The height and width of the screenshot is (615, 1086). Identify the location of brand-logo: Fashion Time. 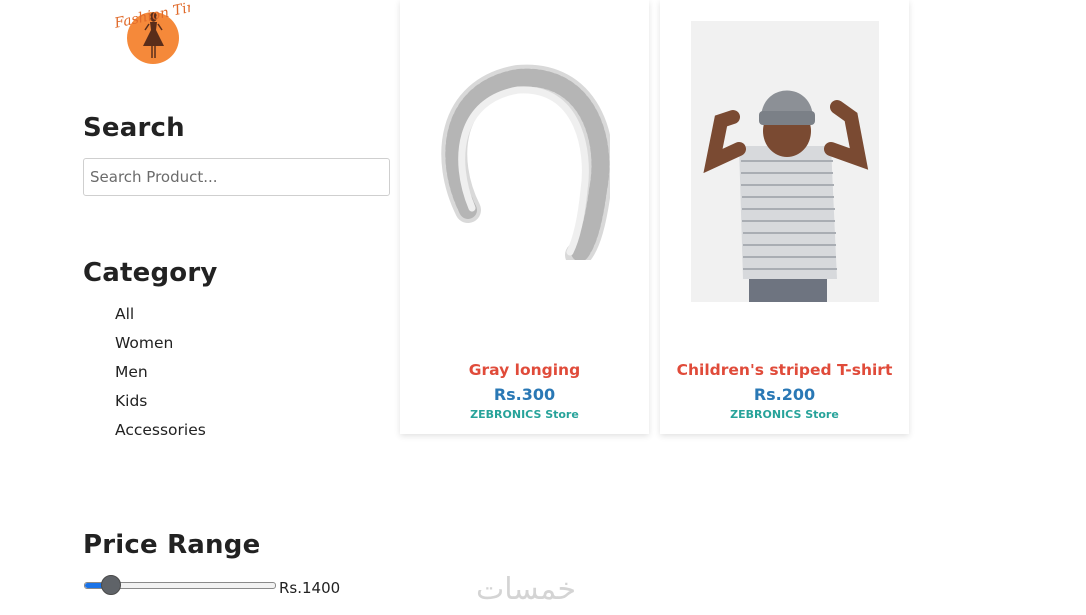
(160, 33).